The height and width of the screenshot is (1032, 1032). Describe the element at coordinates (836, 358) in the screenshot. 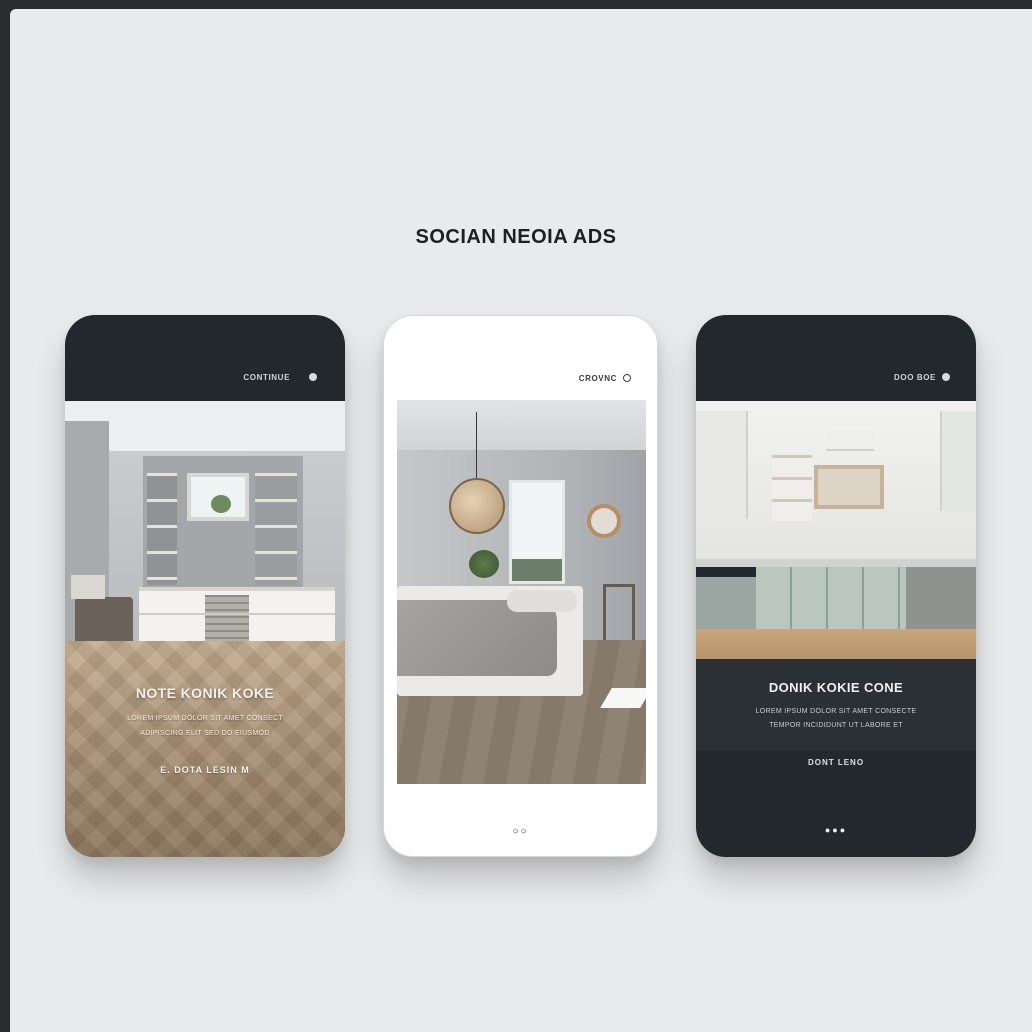

I see `status-bar: DOO BOE` at that location.